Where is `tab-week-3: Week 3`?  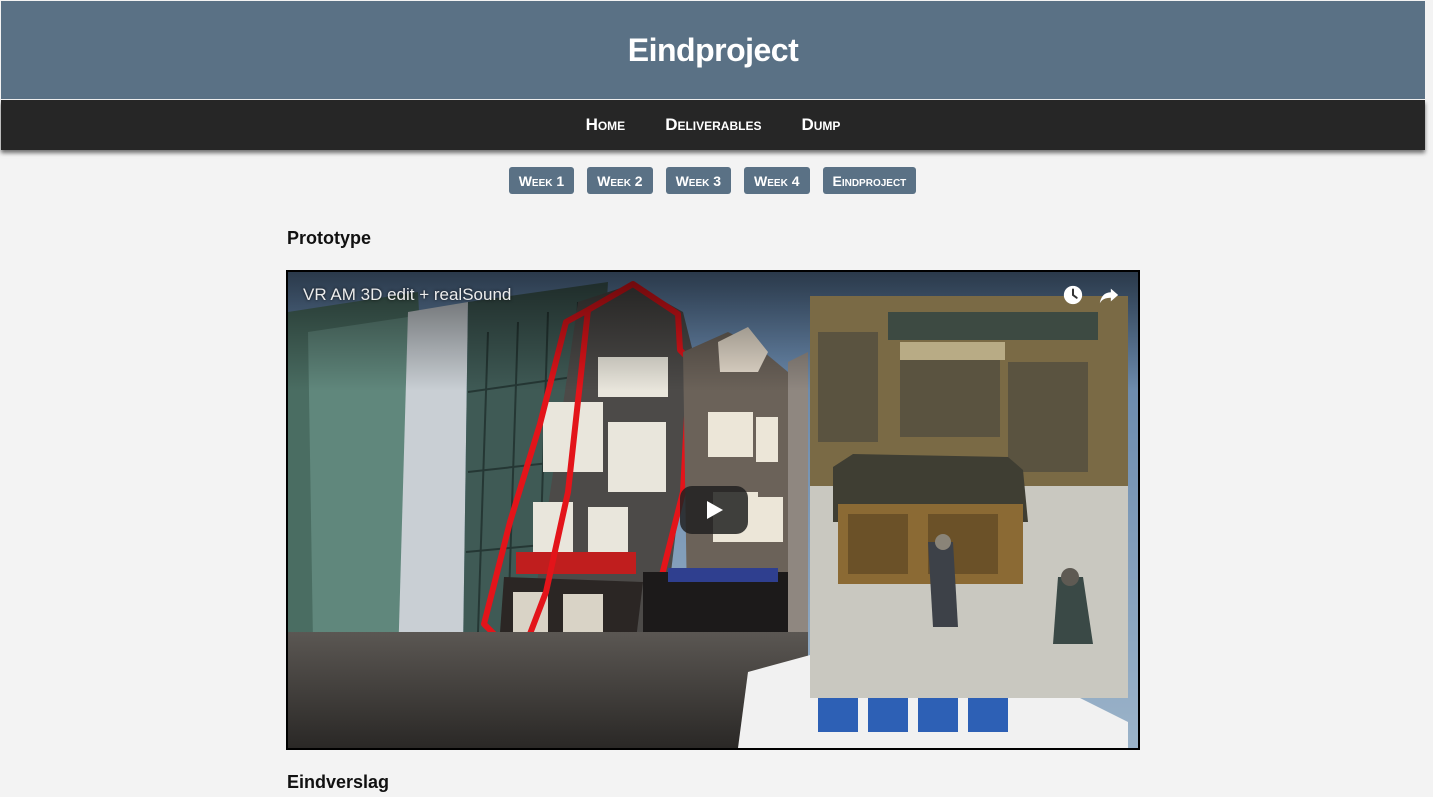 tab-week-3: Week 3 is located at coordinates (698, 180).